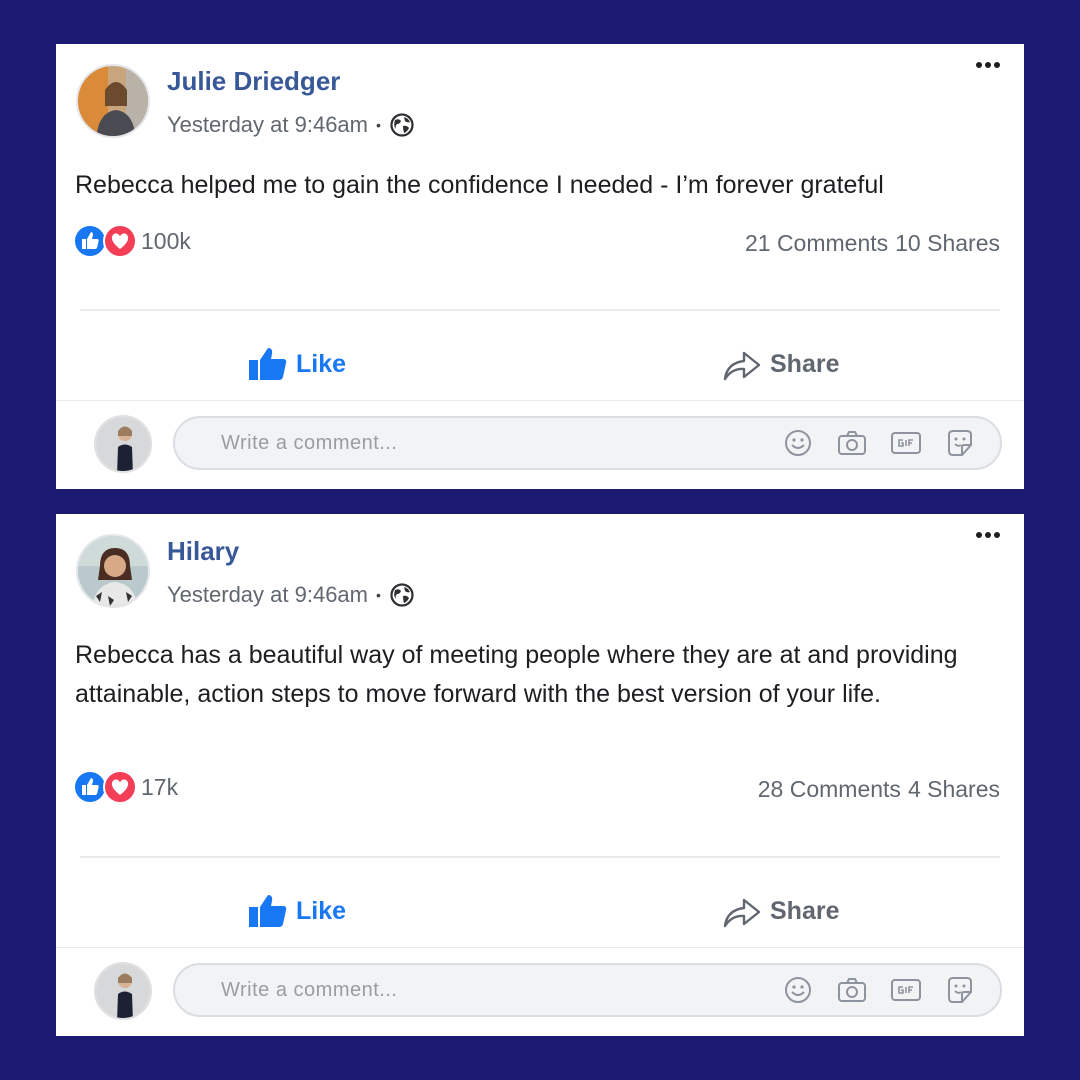  I want to click on reactions-summary: 100k, so click(132, 241).